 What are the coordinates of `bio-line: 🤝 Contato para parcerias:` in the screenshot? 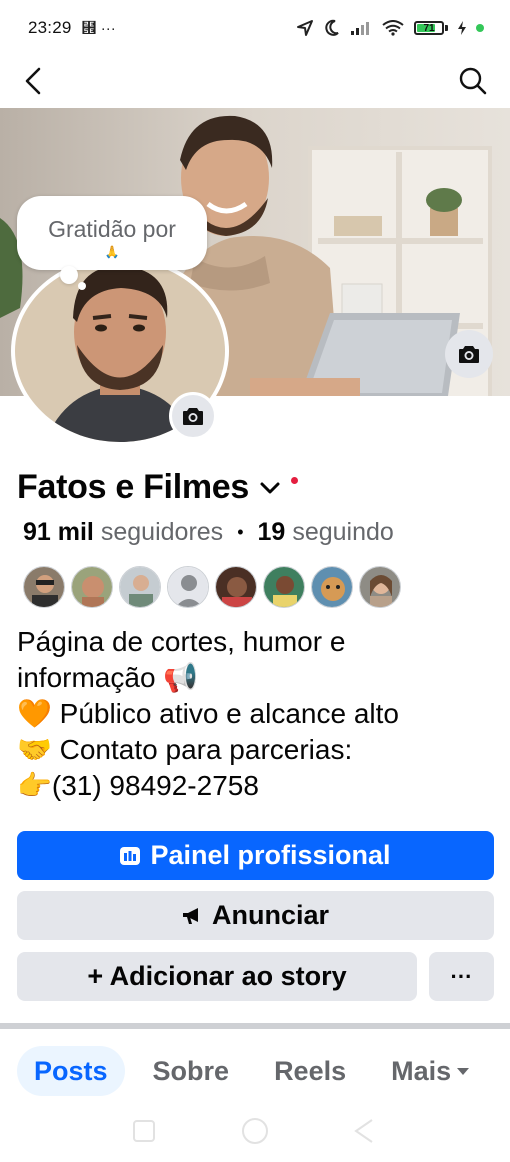 It's located at (185, 749).